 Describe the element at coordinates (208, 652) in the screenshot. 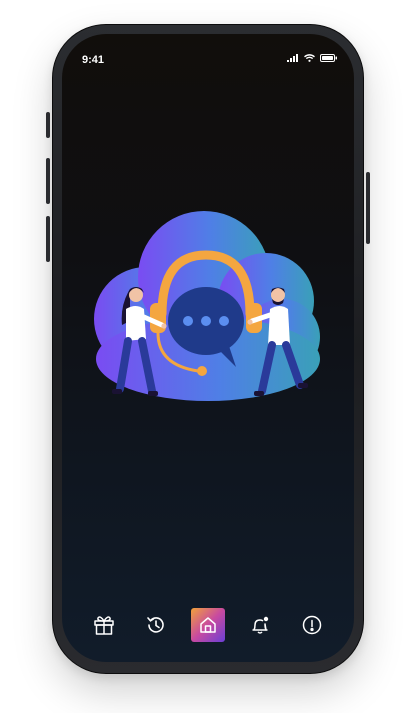

I see `home-indicator` at that location.